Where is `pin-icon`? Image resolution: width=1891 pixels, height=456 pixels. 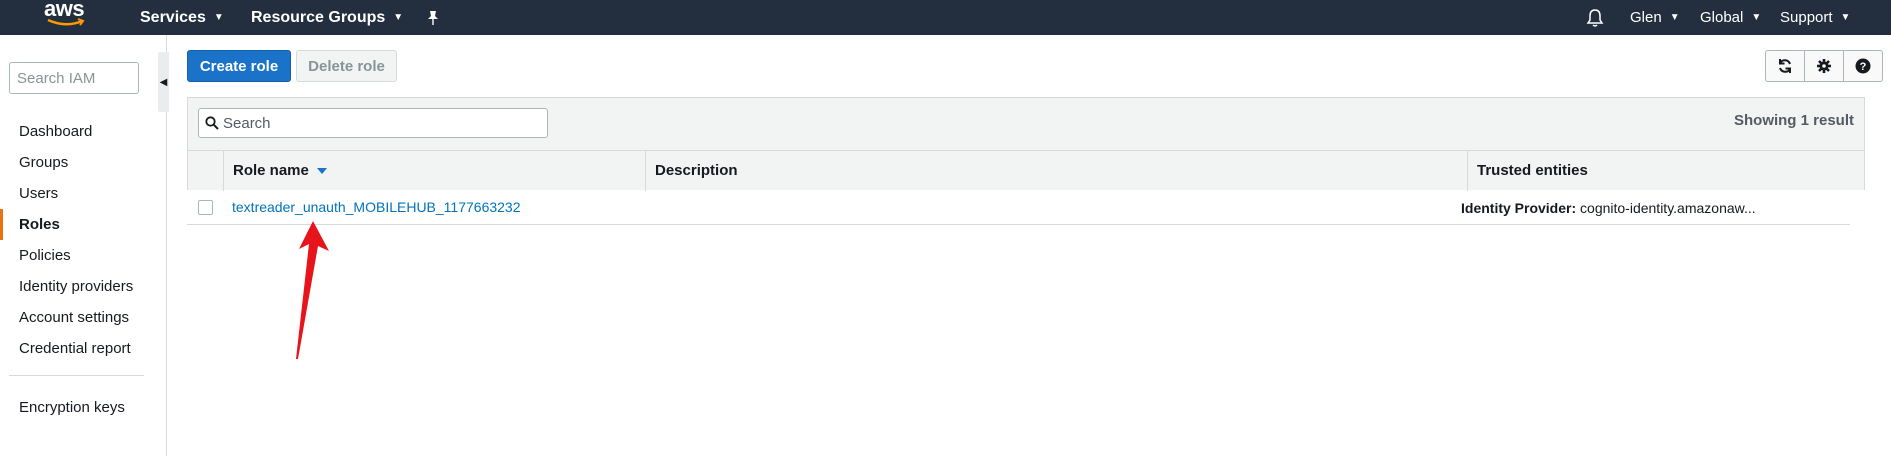
pin-icon is located at coordinates (433, 17).